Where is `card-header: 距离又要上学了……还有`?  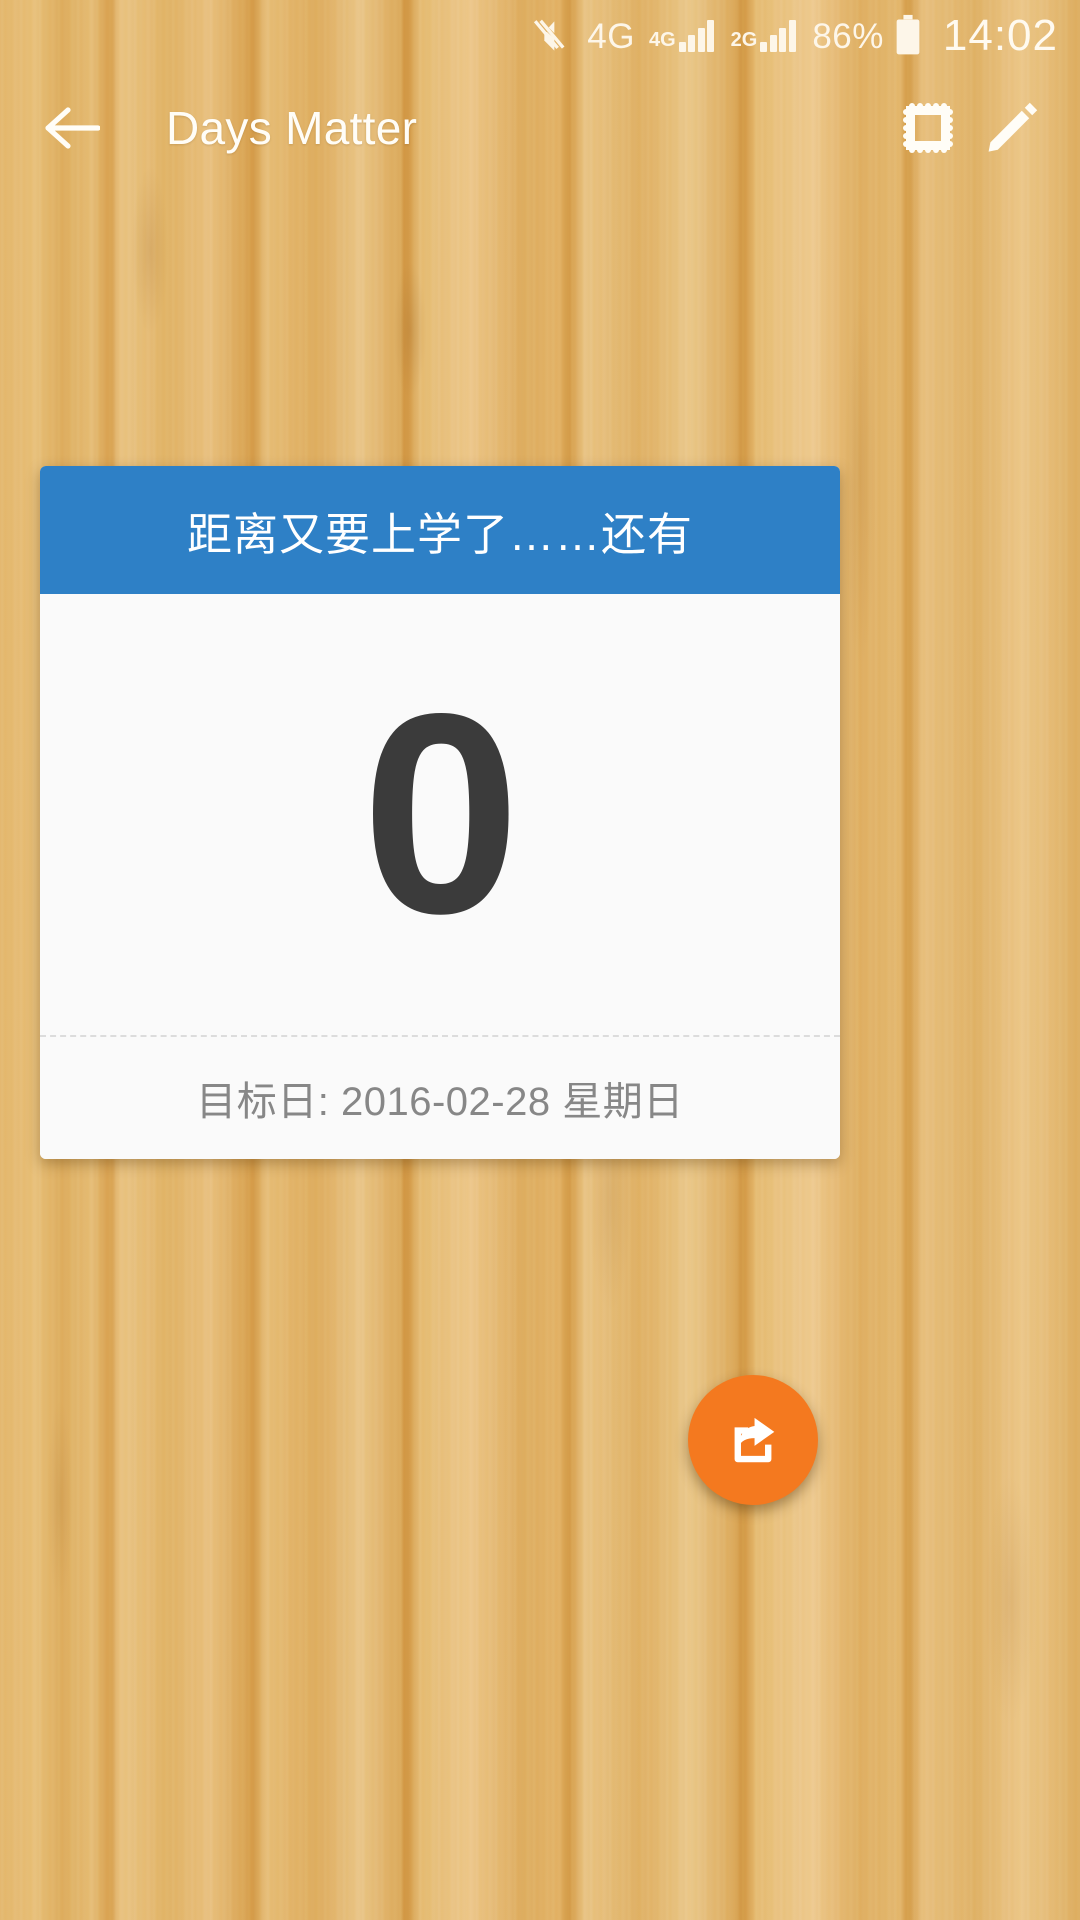 card-header: 距离又要上学了……还有 is located at coordinates (440, 530).